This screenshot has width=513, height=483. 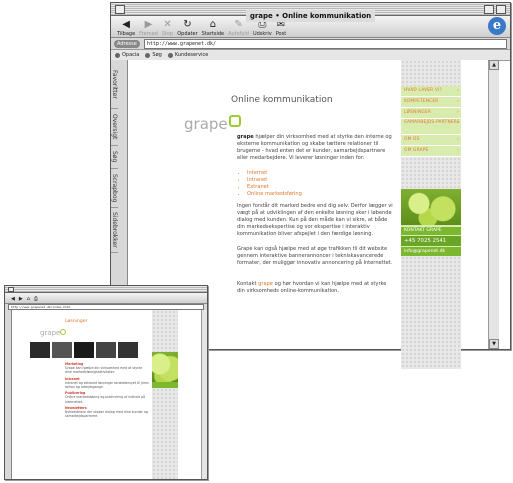 I want to click on print-button: ⎙, so click(x=36, y=299).